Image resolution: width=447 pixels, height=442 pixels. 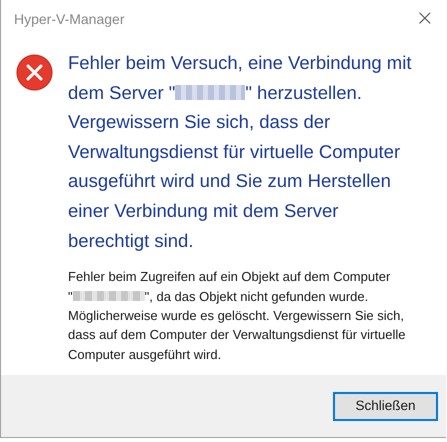 I want to click on error-heading: dem Server ", so click(x=122, y=92).